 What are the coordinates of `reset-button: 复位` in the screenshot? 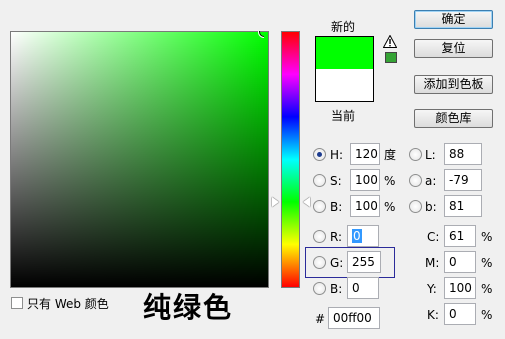 It's located at (453, 48).